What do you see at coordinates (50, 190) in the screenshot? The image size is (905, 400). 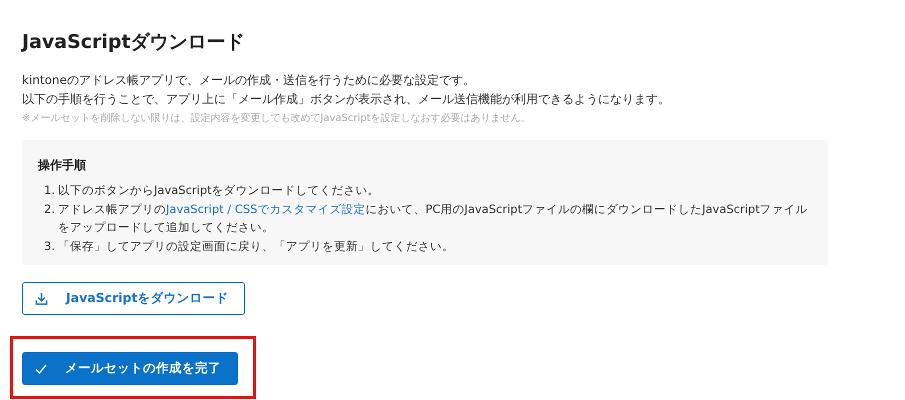 I see `step-number: 1.` at bounding box center [50, 190].